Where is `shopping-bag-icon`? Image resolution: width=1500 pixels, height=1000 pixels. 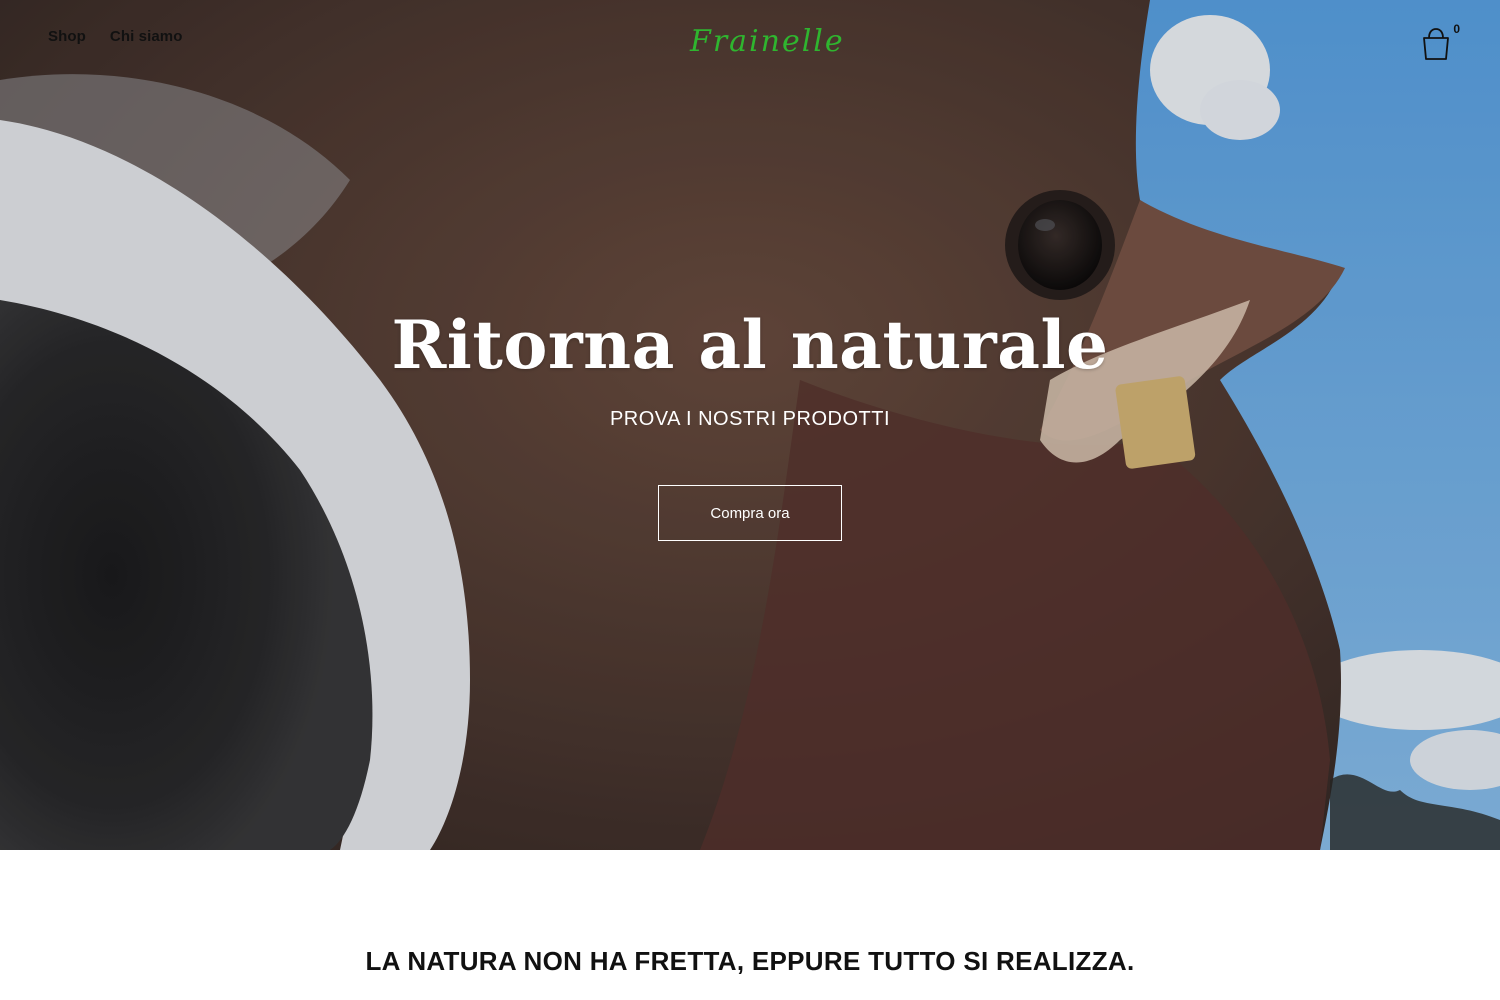 shopping-bag-icon is located at coordinates (1436, 44).